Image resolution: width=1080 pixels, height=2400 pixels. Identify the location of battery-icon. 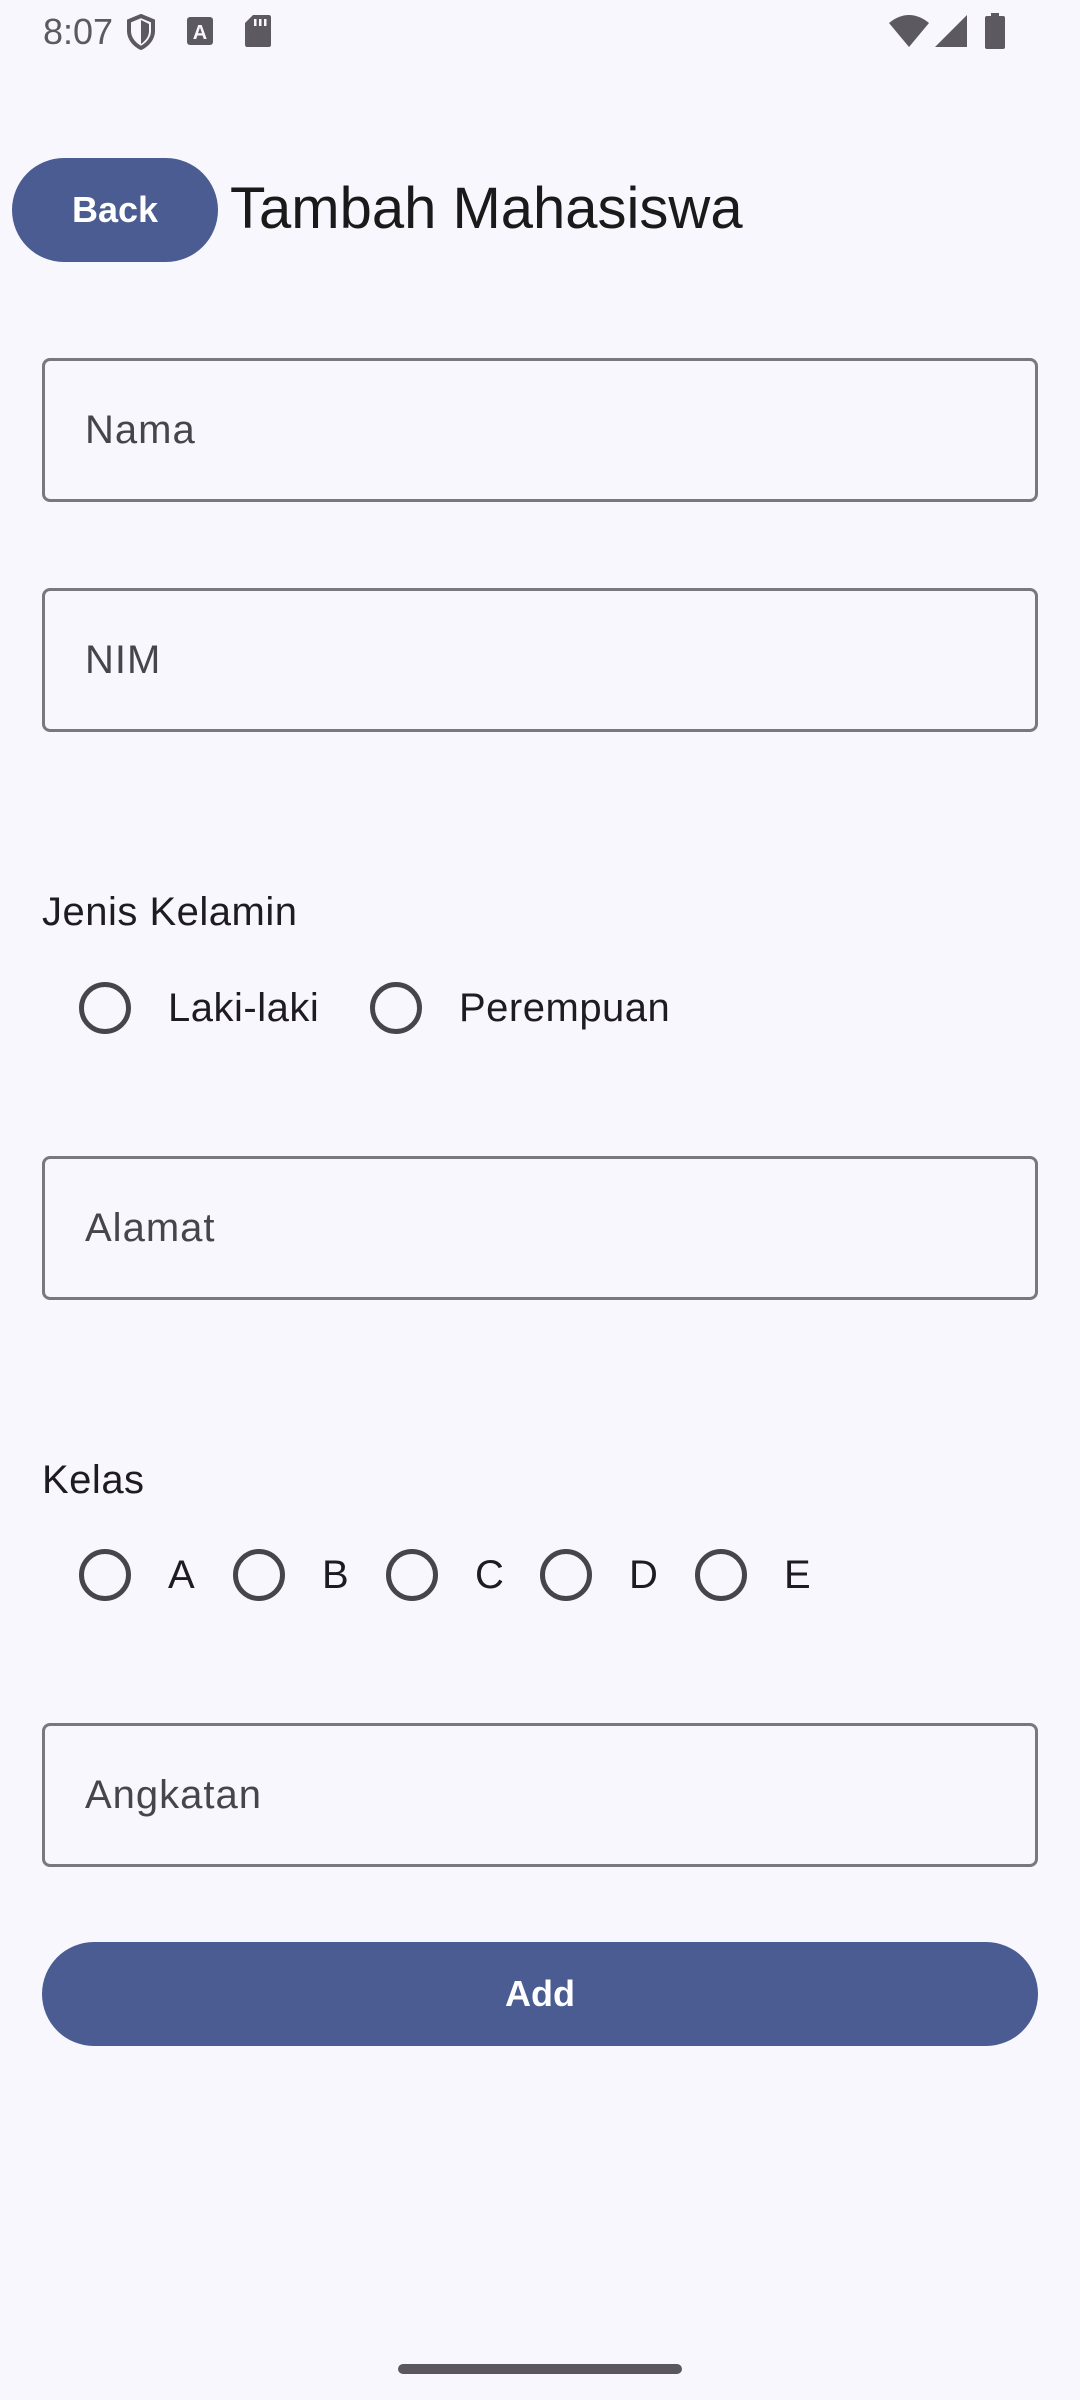
(995, 33).